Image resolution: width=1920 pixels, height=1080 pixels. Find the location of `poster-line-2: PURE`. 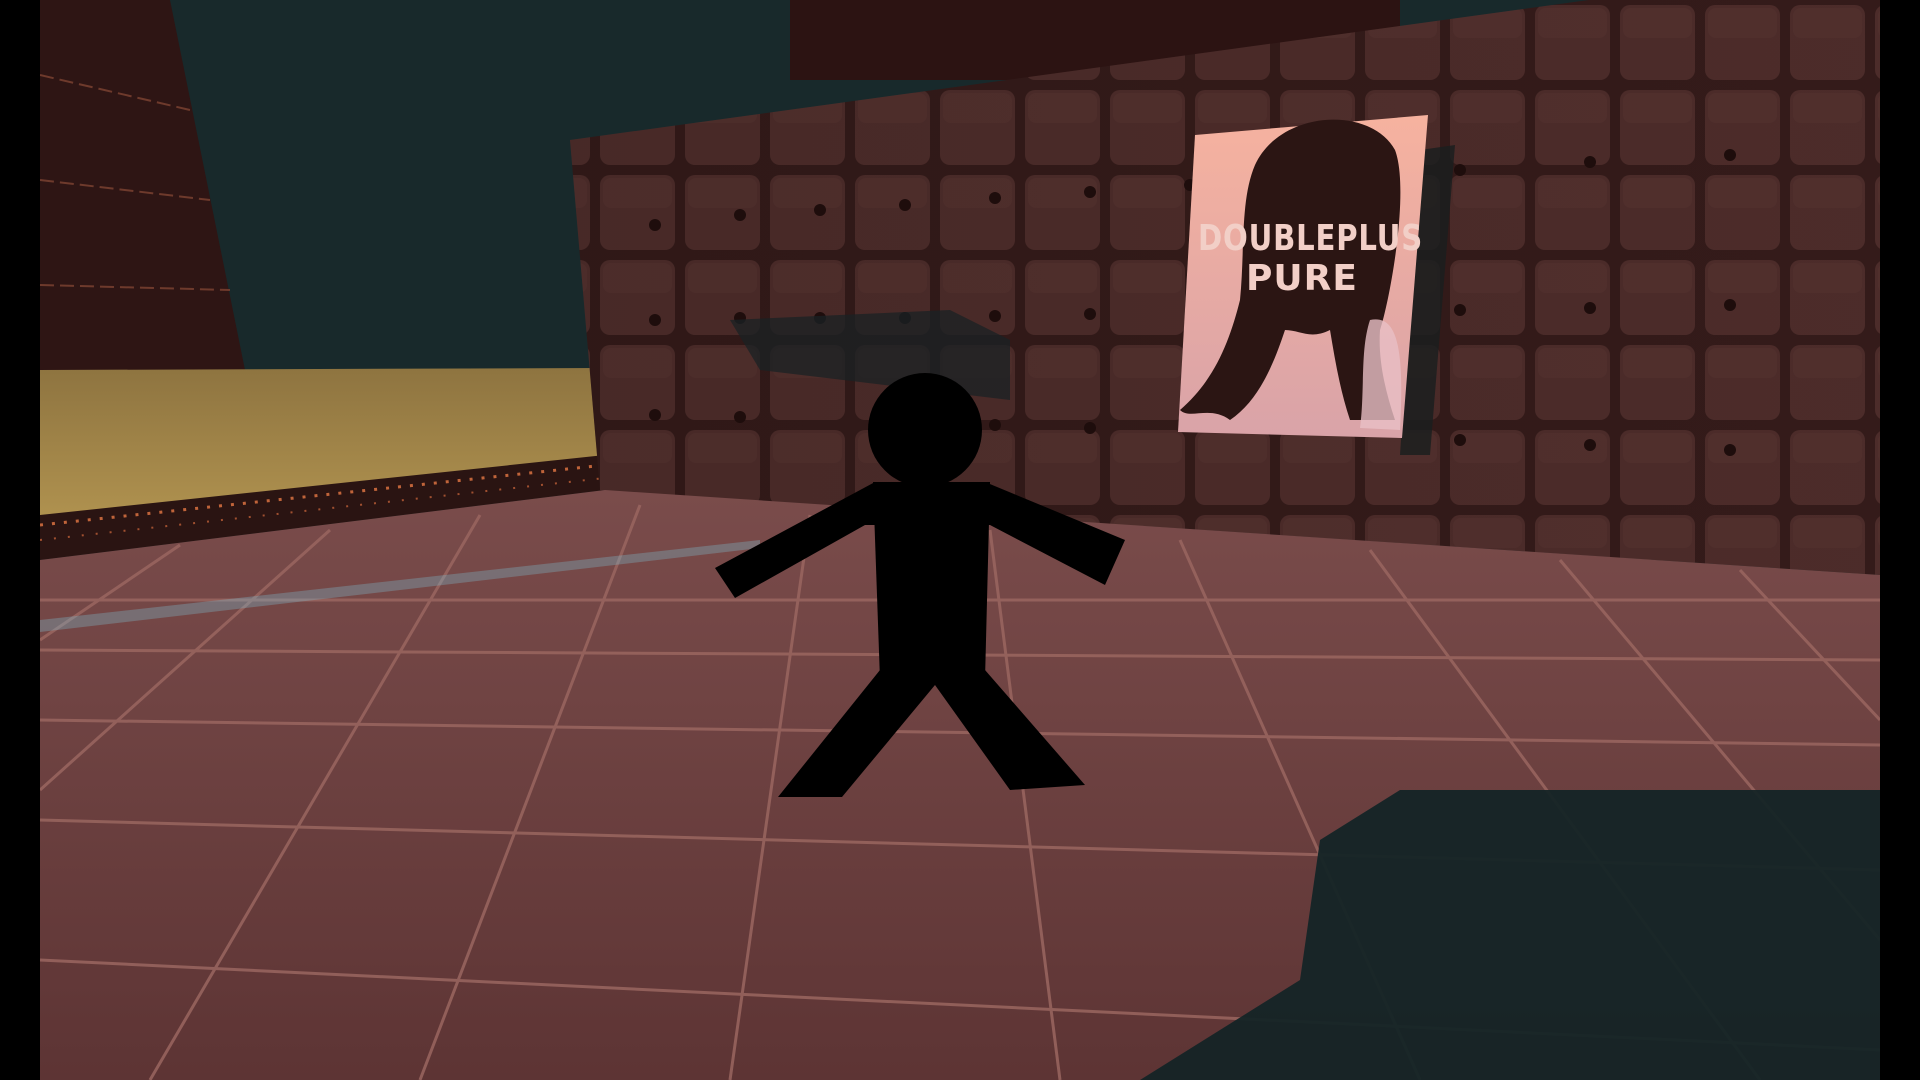

poster-line-2: PURE is located at coordinates (1302, 278).